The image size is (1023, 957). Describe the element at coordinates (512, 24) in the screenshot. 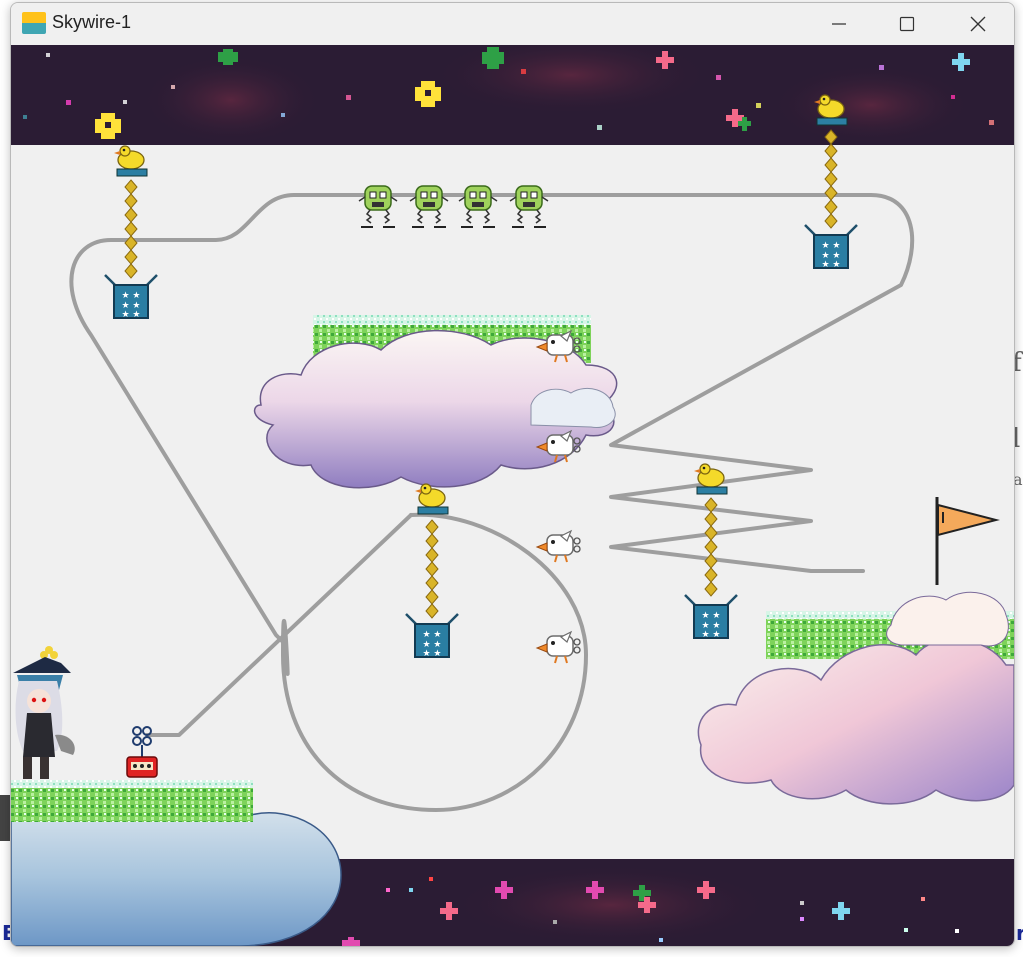

I see `title-bar: Skywire-1` at that location.